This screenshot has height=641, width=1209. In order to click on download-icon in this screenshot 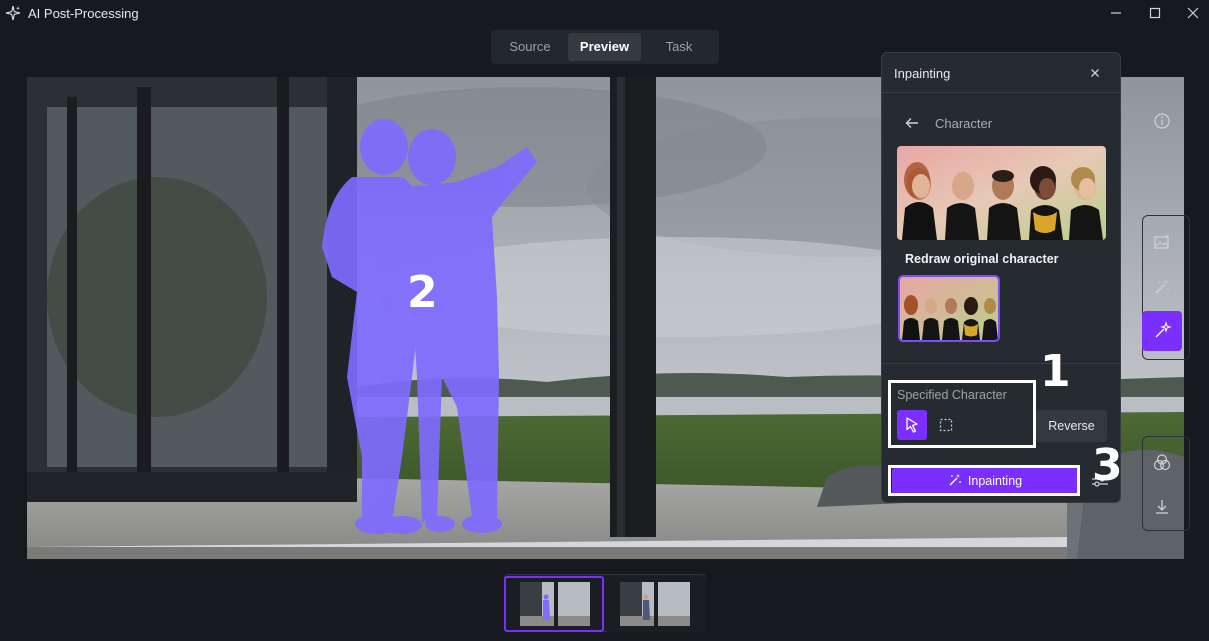, I will do `click(1162, 507)`.